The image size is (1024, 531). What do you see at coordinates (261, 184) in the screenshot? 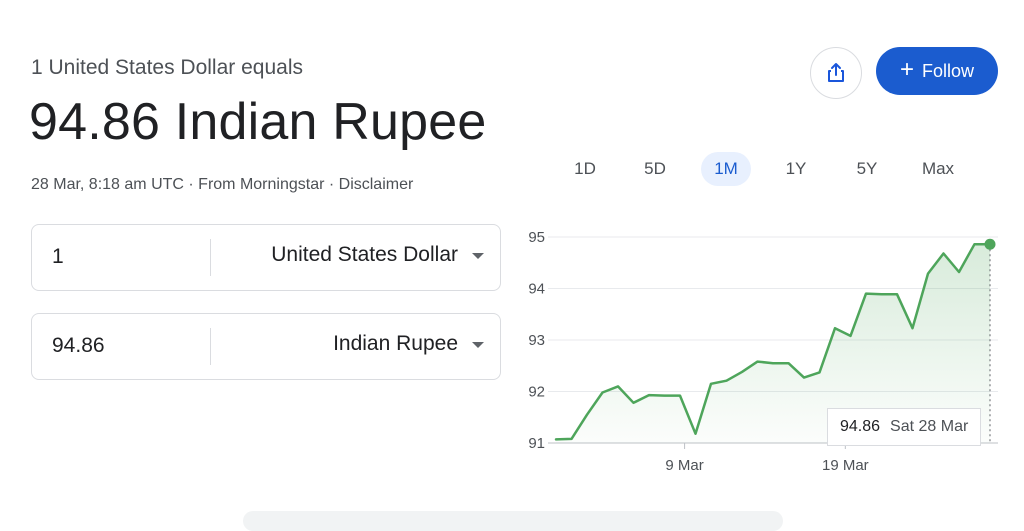
I see `source-link: From Morningstar` at bounding box center [261, 184].